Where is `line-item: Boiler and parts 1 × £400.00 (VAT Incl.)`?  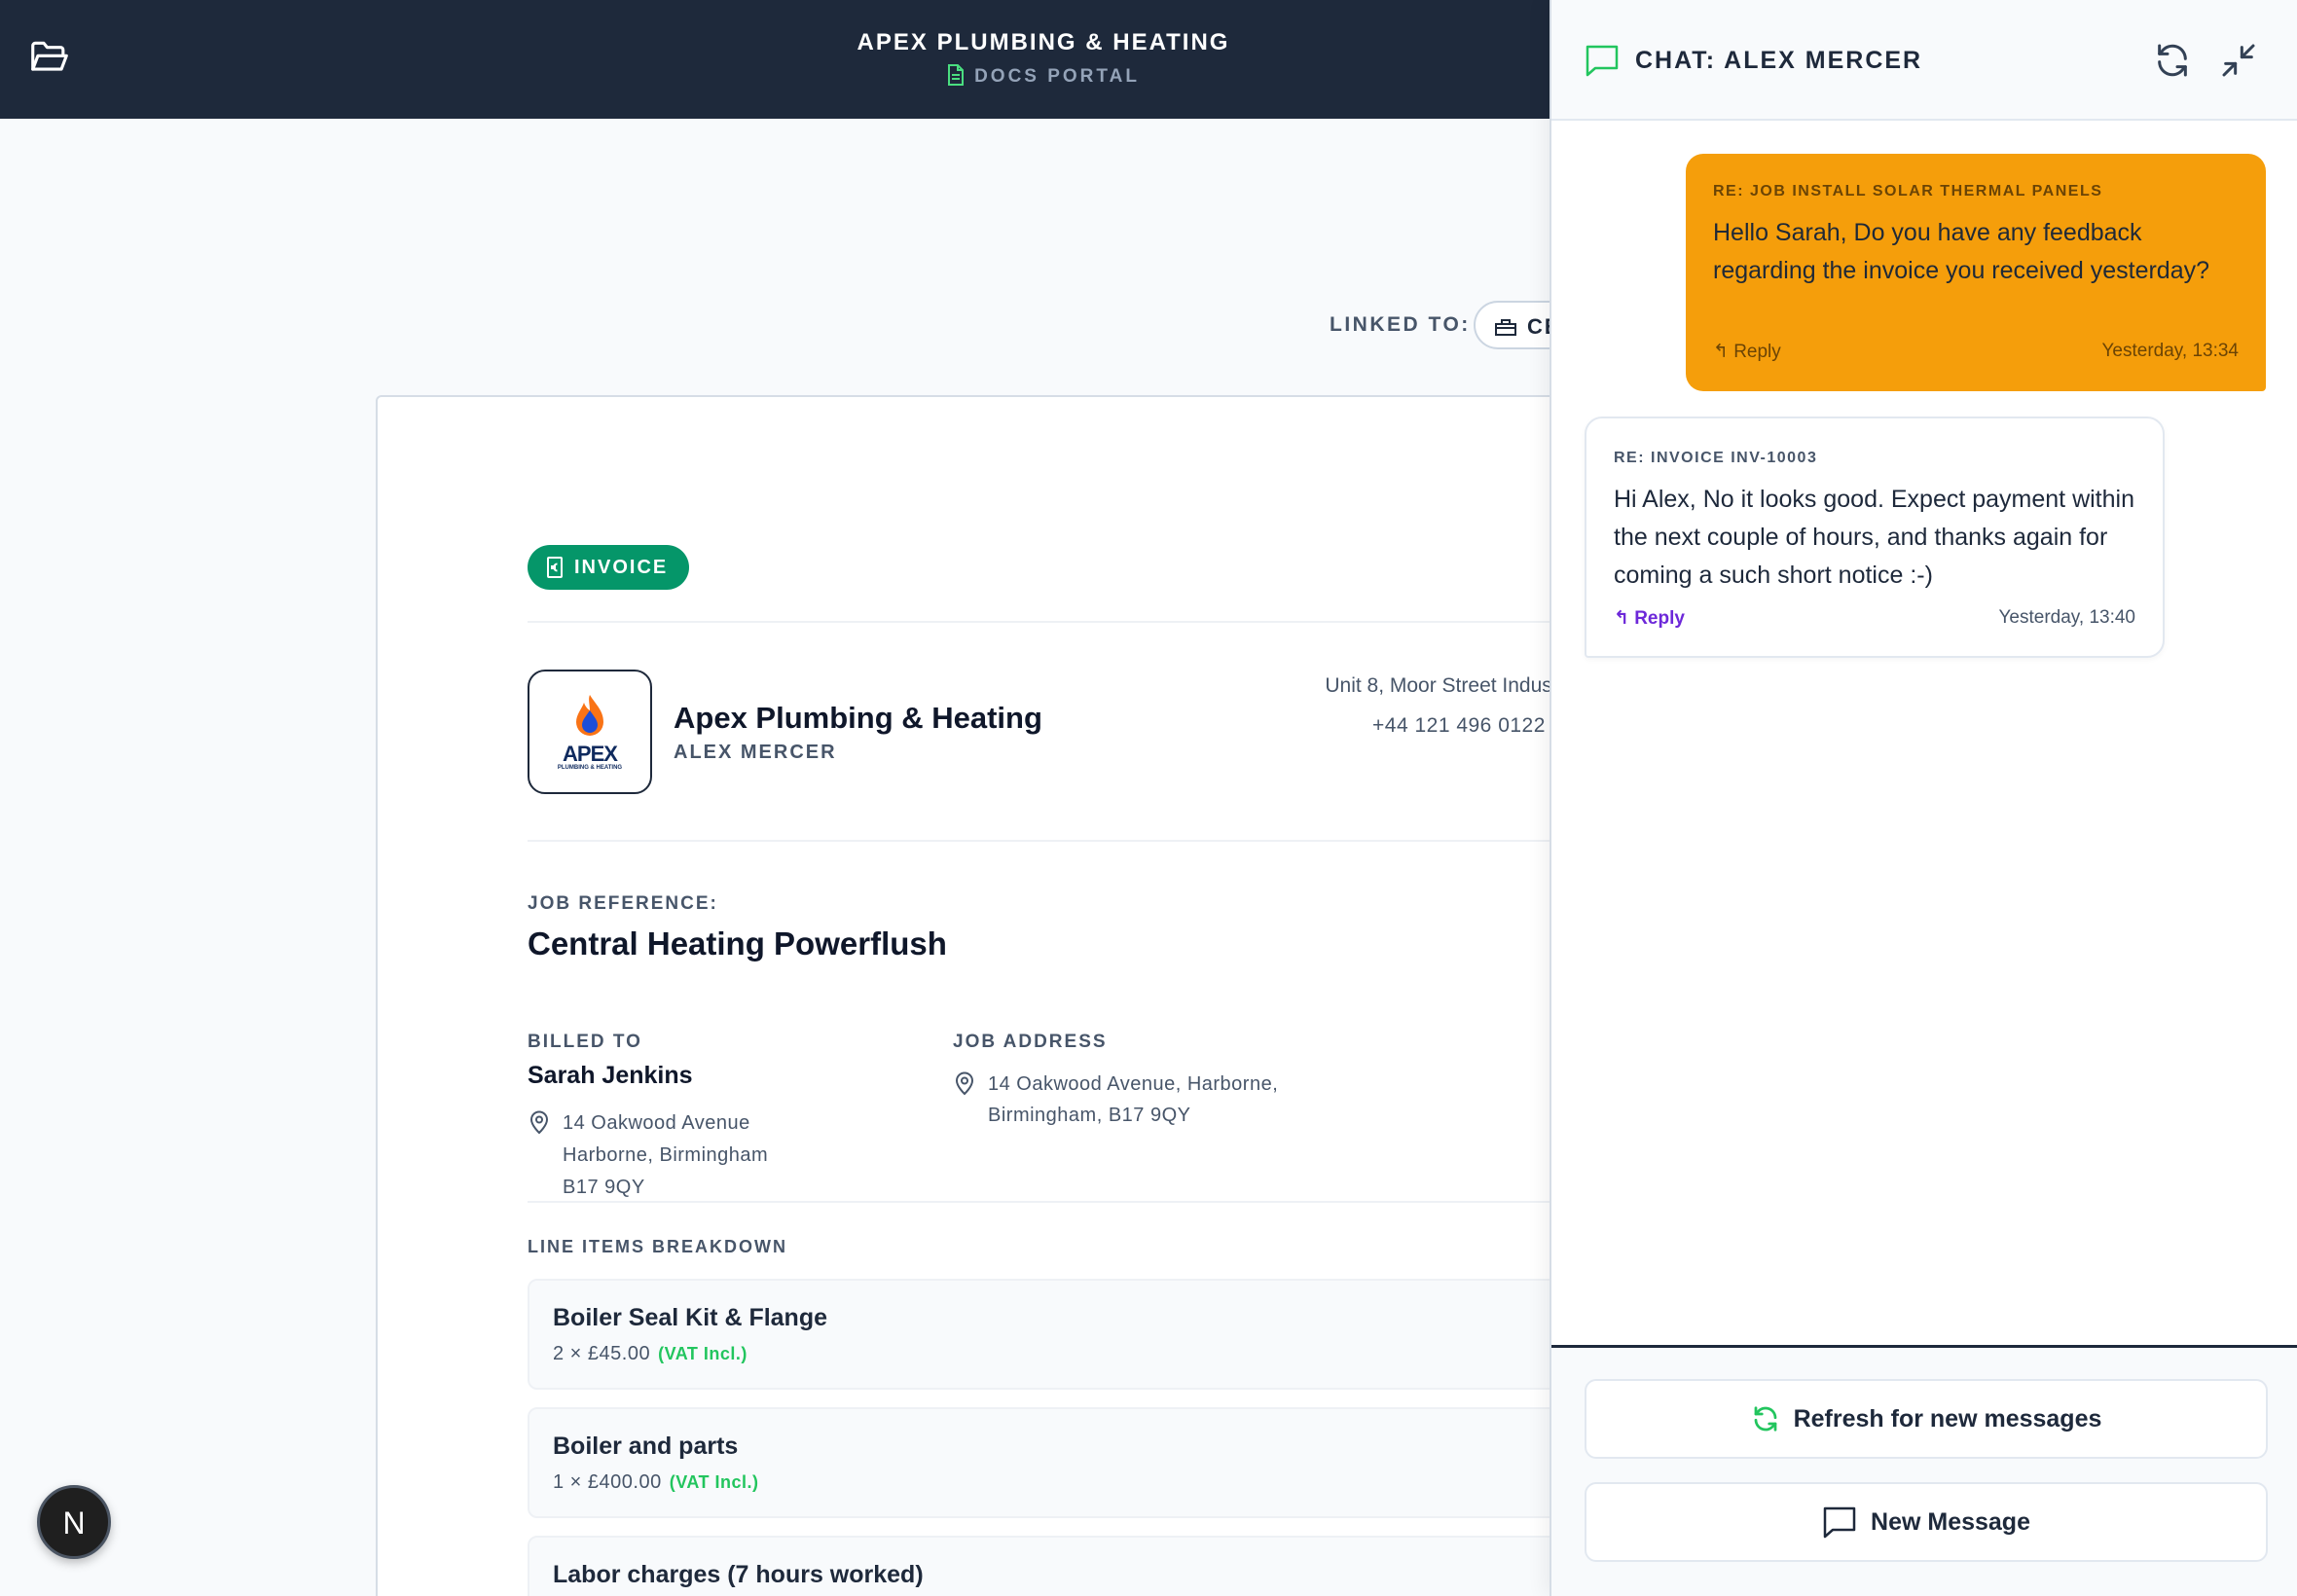
line-item: Boiler and parts 1 × £400.00 (VAT Incl.) is located at coordinates (1111, 1462).